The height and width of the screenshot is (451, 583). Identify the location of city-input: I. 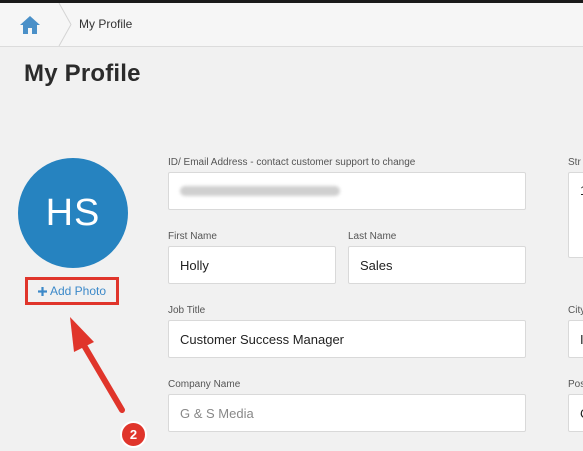
(575, 339).